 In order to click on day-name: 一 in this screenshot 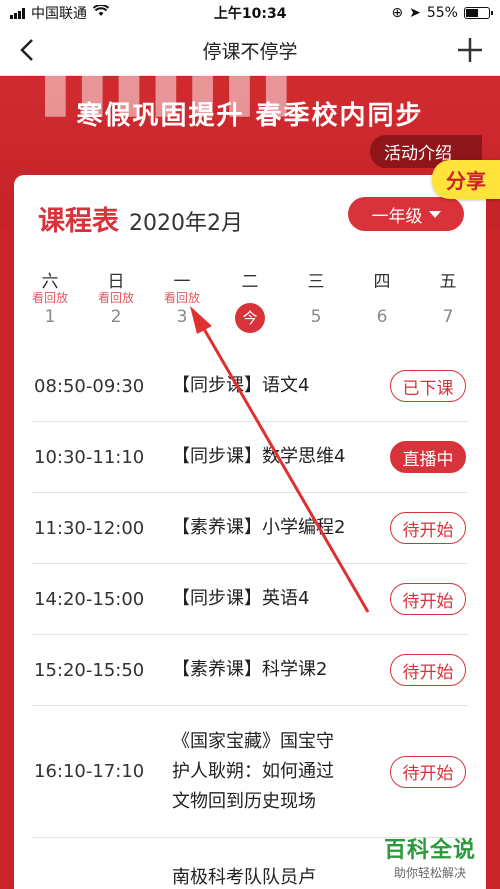, I will do `click(182, 282)`.